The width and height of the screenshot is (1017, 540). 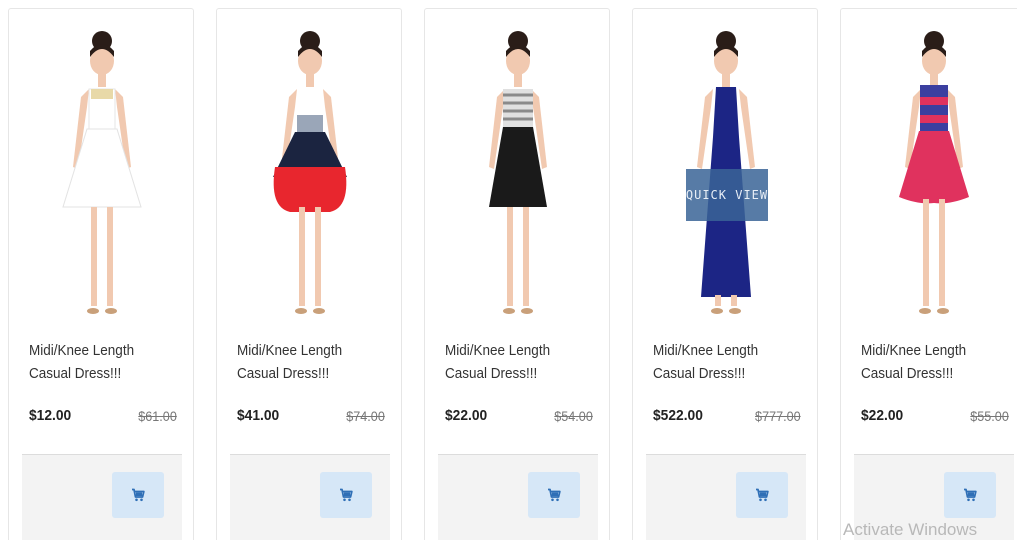 What do you see at coordinates (258, 415) in the screenshot?
I see `product-price: $41.00` at bounding box center [258, 415].